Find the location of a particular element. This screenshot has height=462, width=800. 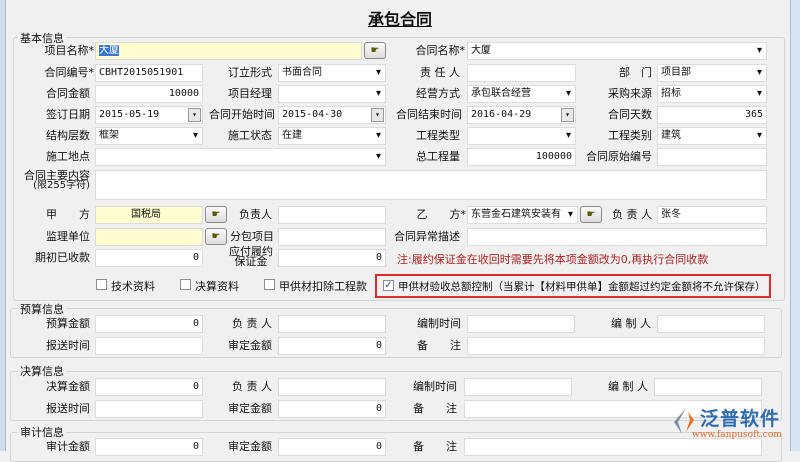

label: 合同结束时间 is located at coordinates (429, 114).